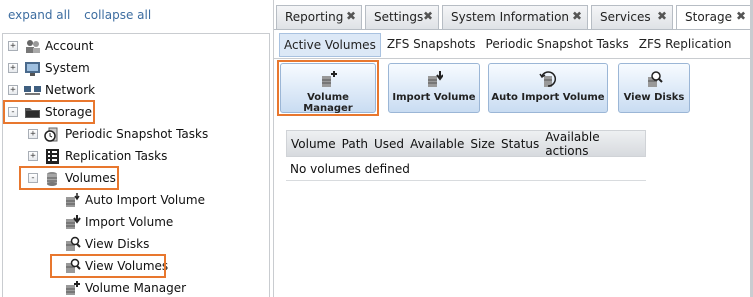 The image size is (753, 297). I want to click on subtab-zfs-replication: ZFS Replication, so click(685, 45).